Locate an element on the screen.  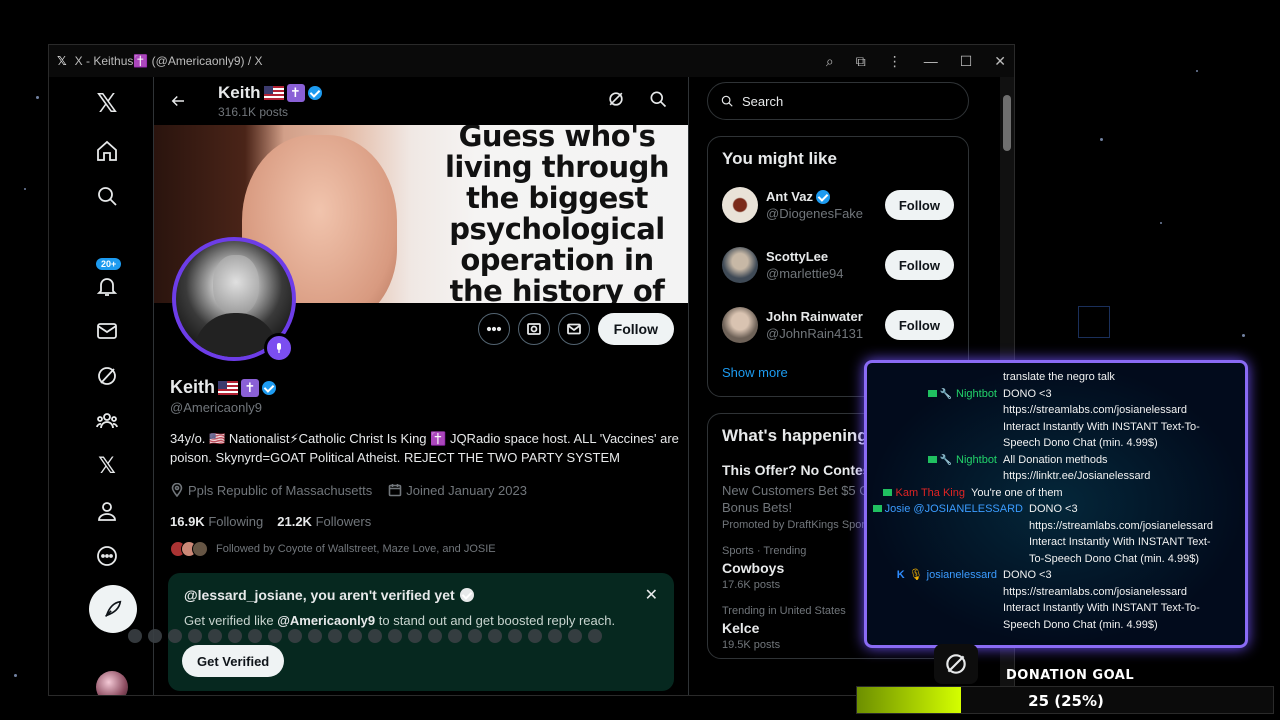
chat-text: You're one of them is located at coordinates (1017, 492).